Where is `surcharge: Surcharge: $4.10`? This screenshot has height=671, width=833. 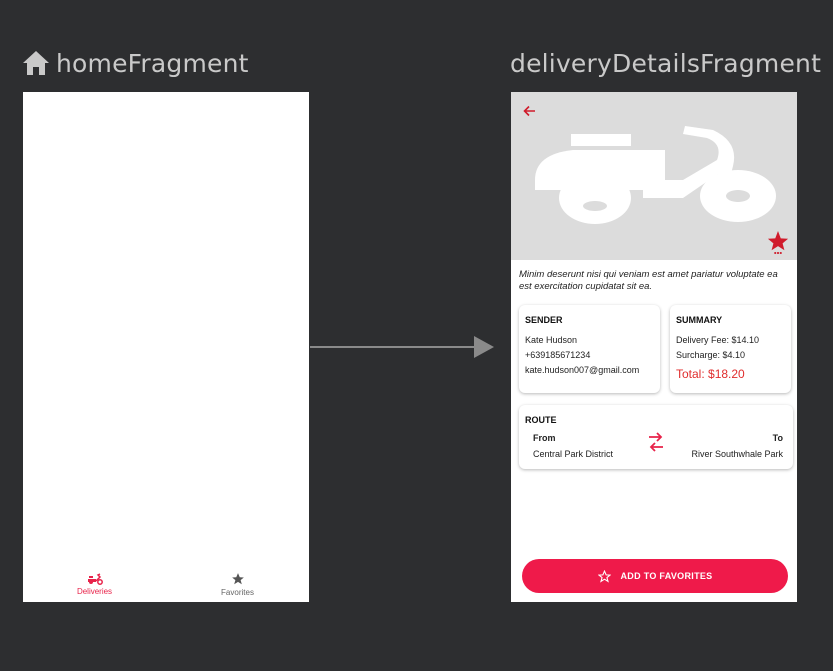
surcharge: Surcharge: $4.10 is located at coordinates (711, 355).